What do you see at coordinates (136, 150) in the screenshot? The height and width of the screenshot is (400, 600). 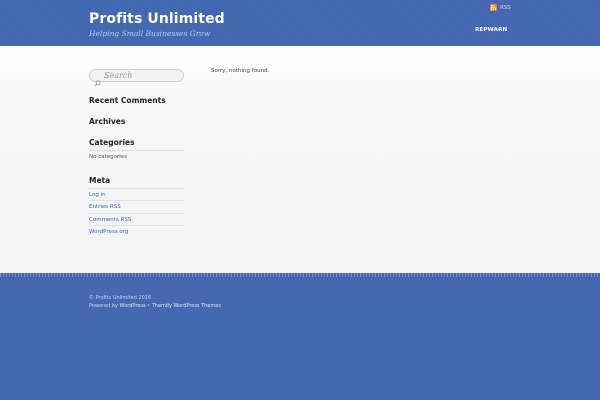 I see `categories-divider` at bounding box center [136, 150].